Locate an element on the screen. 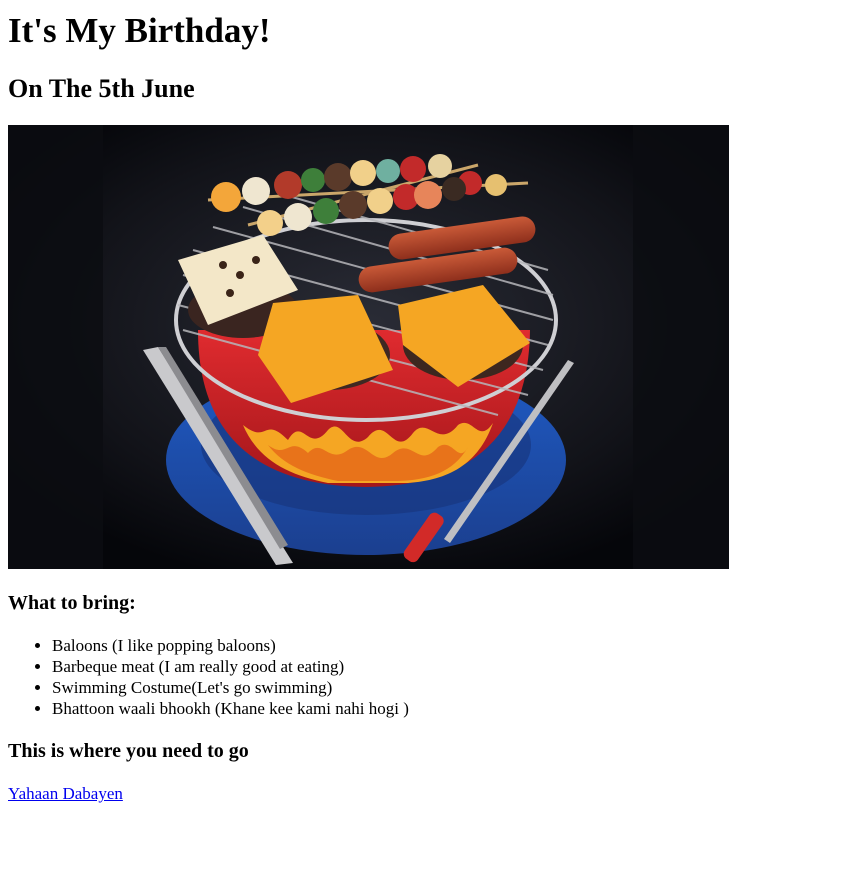  page-subtitle: On The 5th June is located at coordinates (101, 88).